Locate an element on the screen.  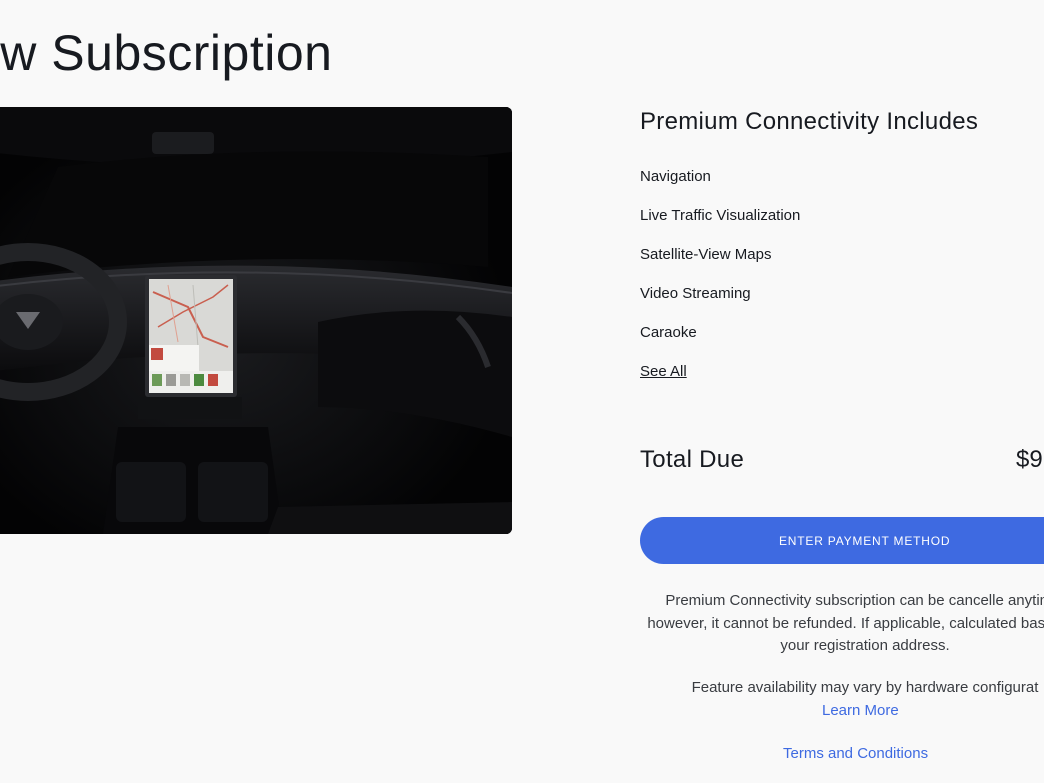
feature-item: Video Streaming is located at coordinates (695, 293).